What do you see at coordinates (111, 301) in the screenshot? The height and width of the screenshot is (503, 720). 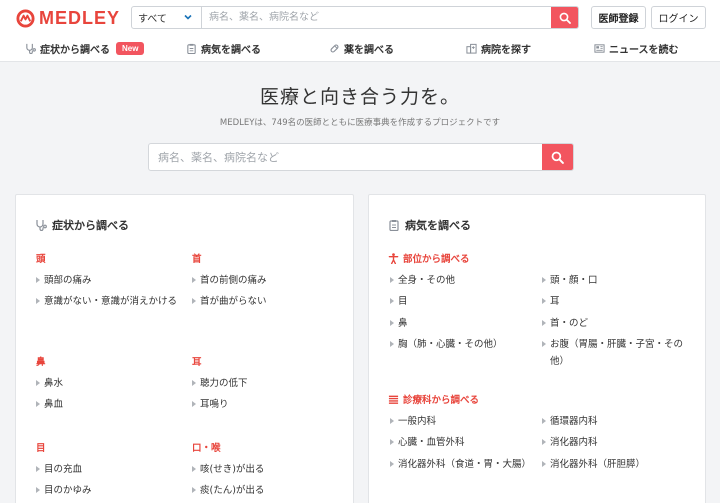 I see `symptom-link: 意識がない・意識が消えかける` at bounding box center [111, 301].